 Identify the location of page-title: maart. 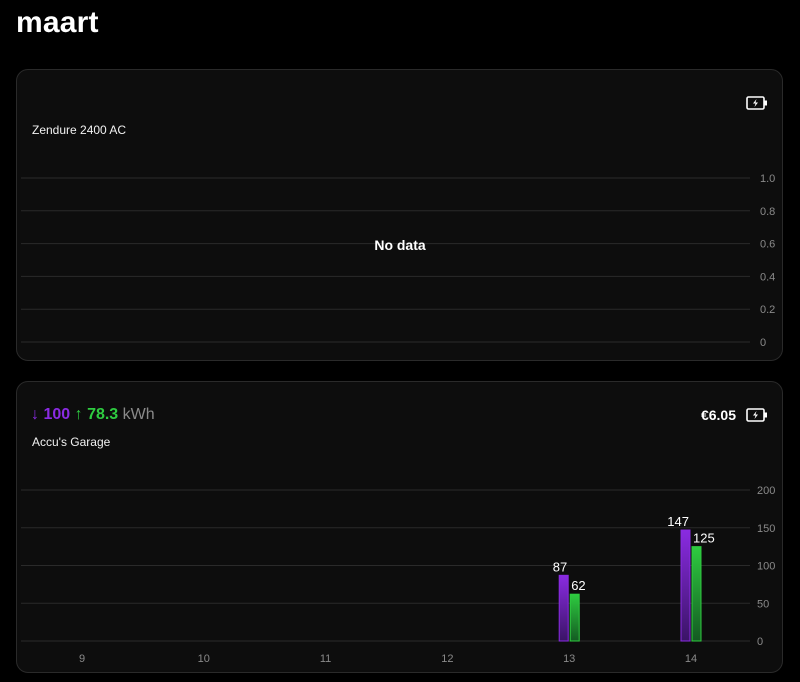
(57, 22).